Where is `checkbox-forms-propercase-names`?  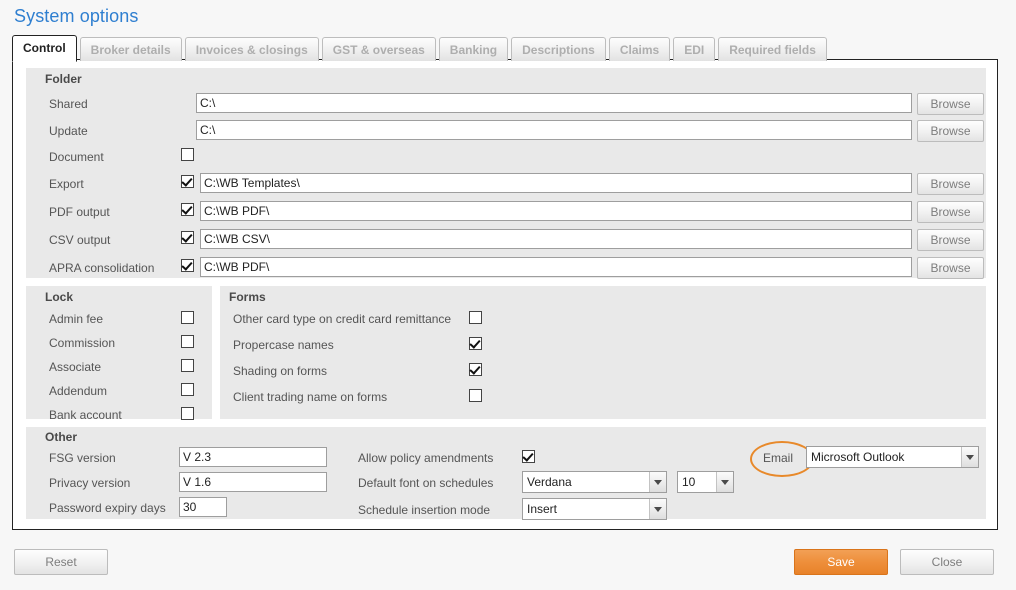 checkbox-forms-propercase-names is located at coordinates (475, 343).